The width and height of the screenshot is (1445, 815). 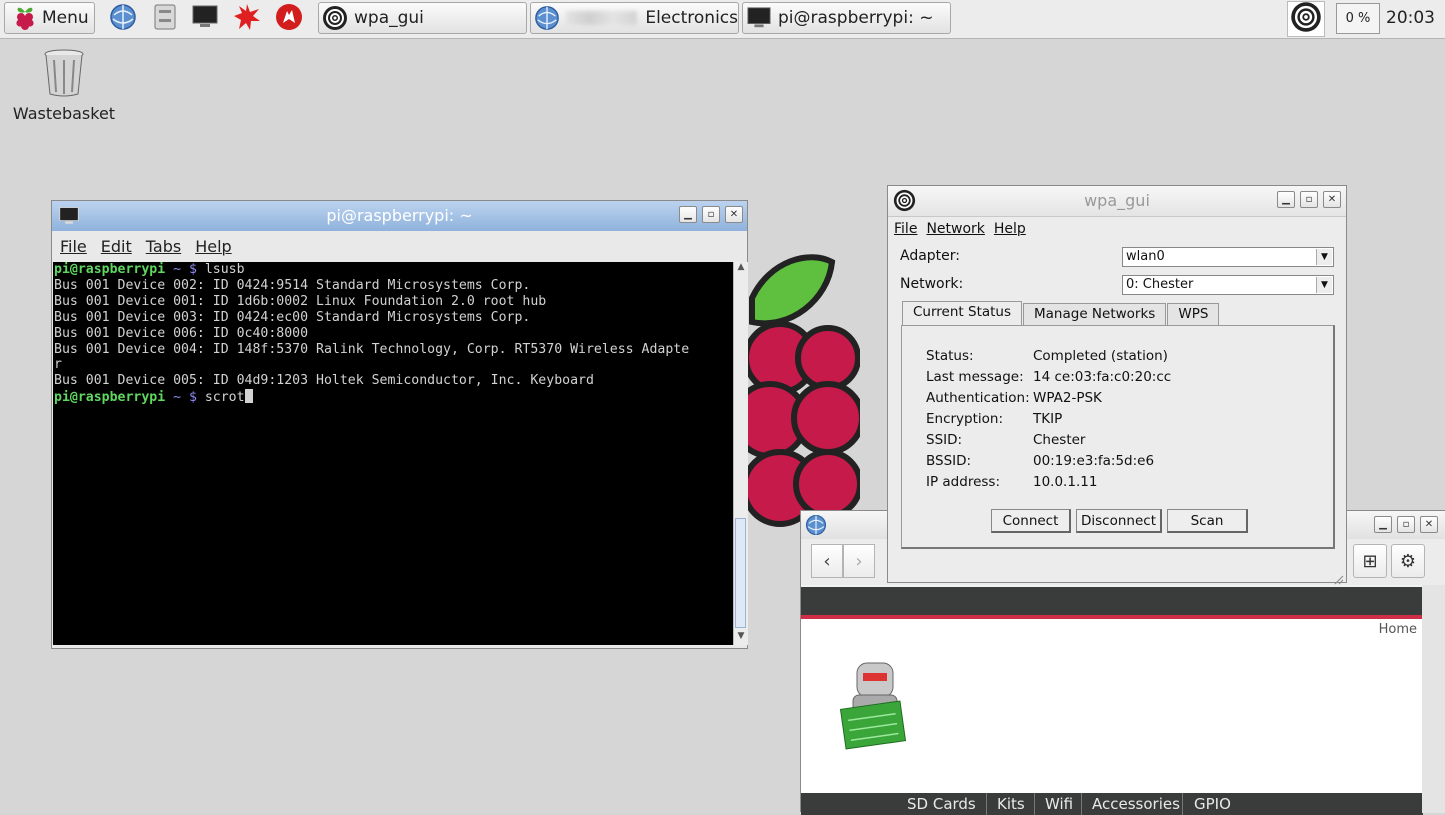 What do you see at coordinates (1358, 18) in the screenshot?
I see `cpu-monitor: 0 %` at bounding box center [1358, 18].